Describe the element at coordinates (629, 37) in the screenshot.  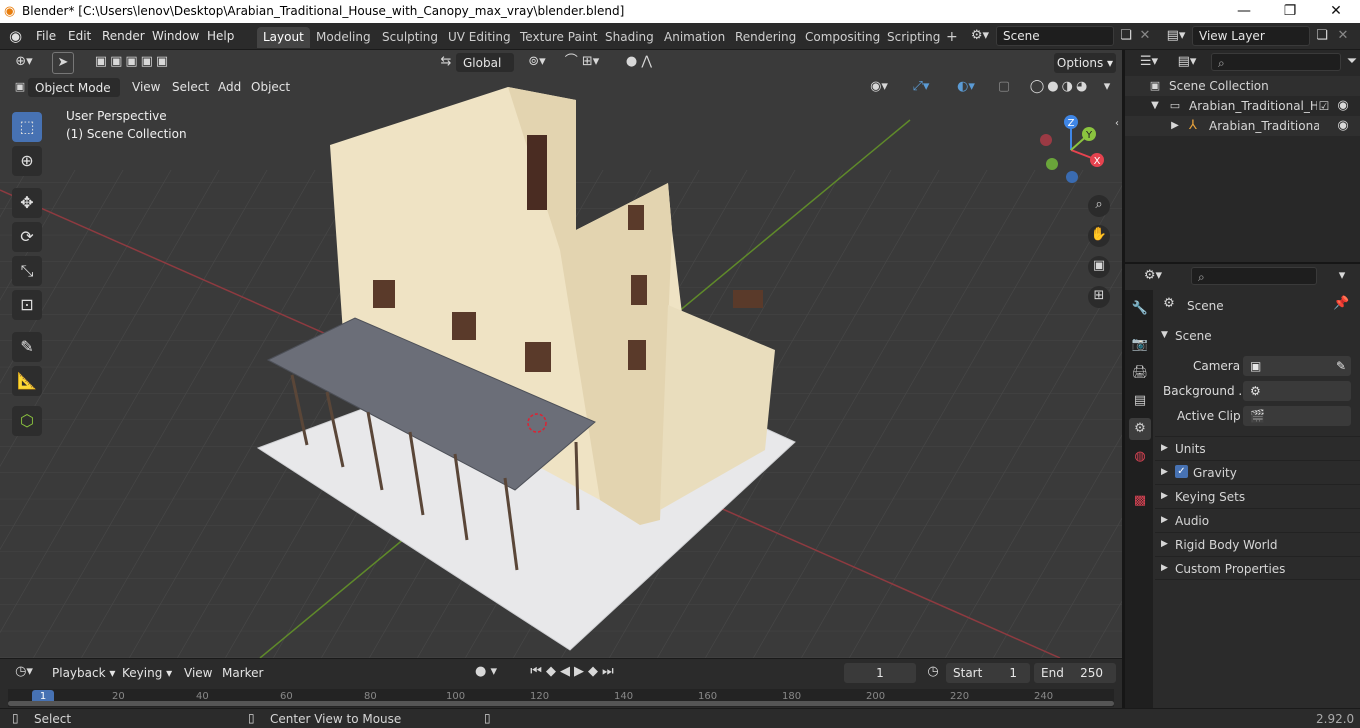
I see `tab-shading: Shading` at that location.